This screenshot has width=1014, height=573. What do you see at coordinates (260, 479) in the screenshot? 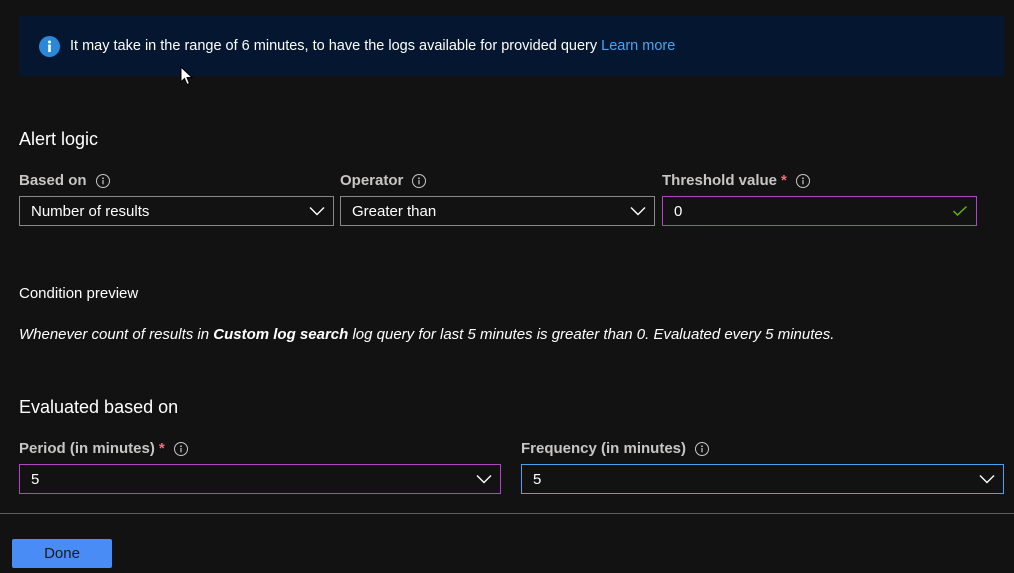
I see `period-dropdown: 5` at bounding box center [260, 479].